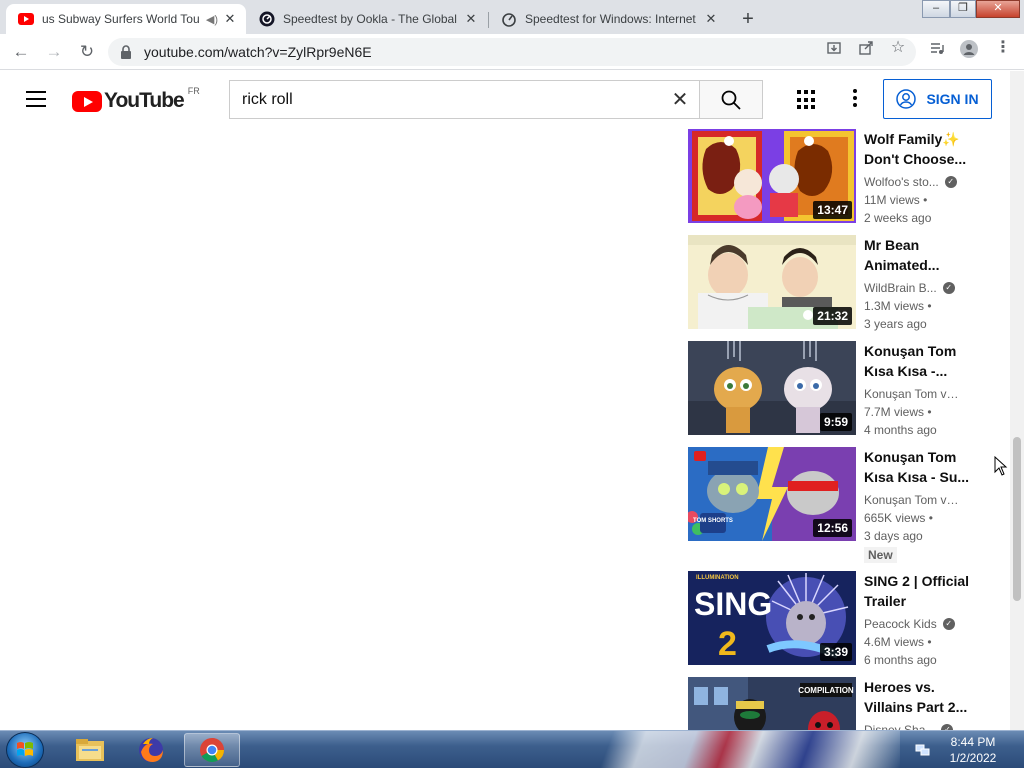 The height and width of the screenshot is (768, 1024). I want to click on clock-time: 8:44 PM, so click(973, 742).